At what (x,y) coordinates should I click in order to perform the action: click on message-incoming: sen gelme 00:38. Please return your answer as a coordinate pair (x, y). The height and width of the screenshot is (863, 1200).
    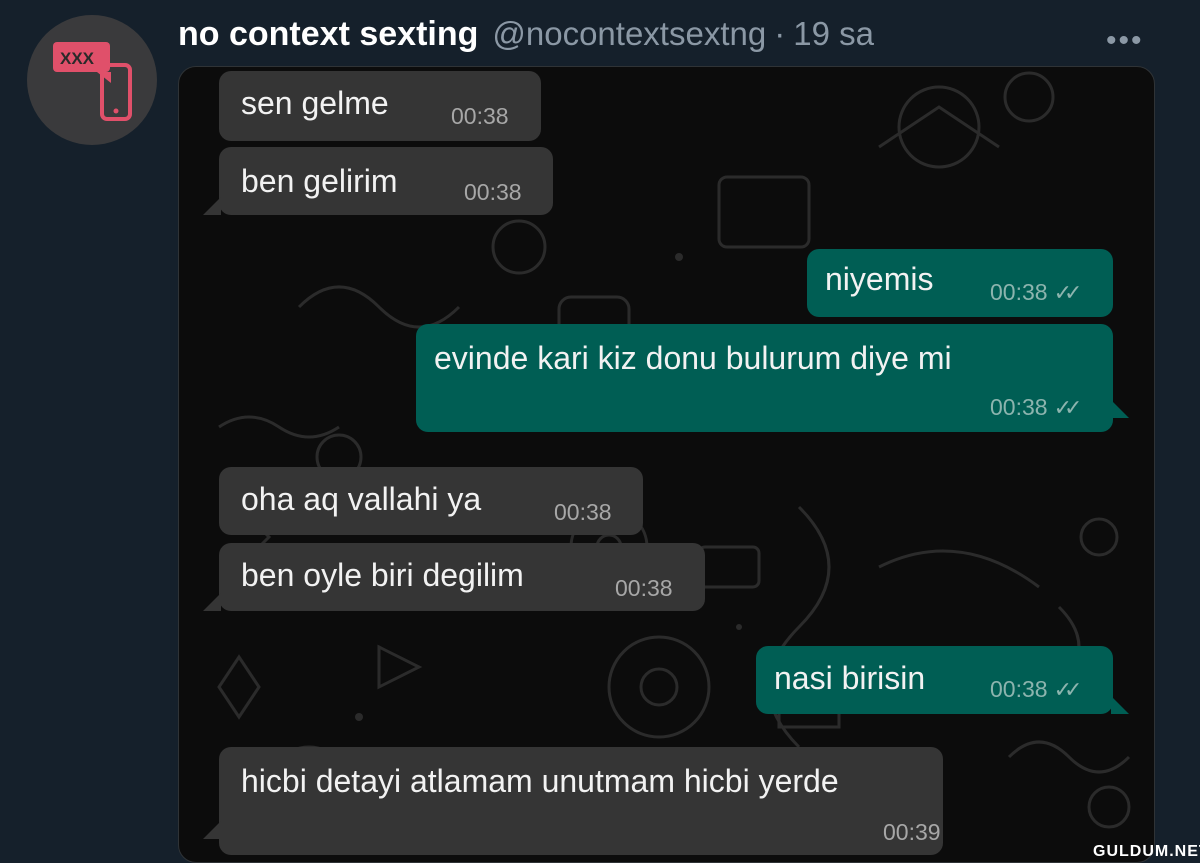
    Looking at the image, I should click on (380, 106).